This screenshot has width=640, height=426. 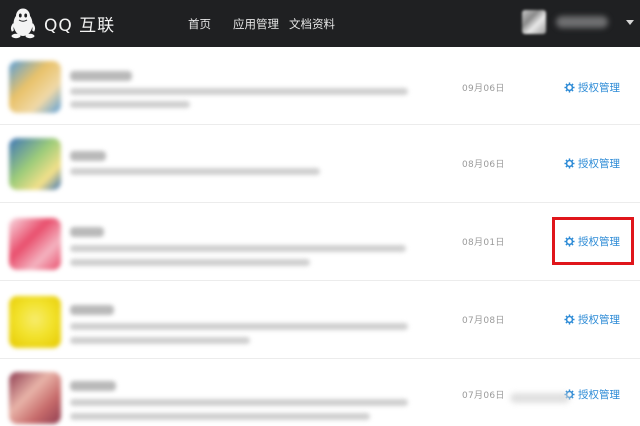 I want to click on user-menu, so click(x=578, y=22).